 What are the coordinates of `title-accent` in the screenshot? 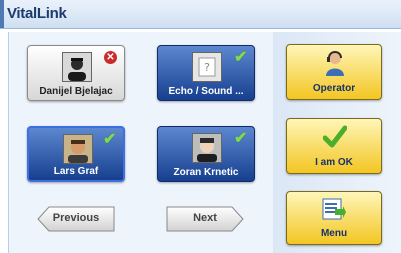 It's located at (2, 14).